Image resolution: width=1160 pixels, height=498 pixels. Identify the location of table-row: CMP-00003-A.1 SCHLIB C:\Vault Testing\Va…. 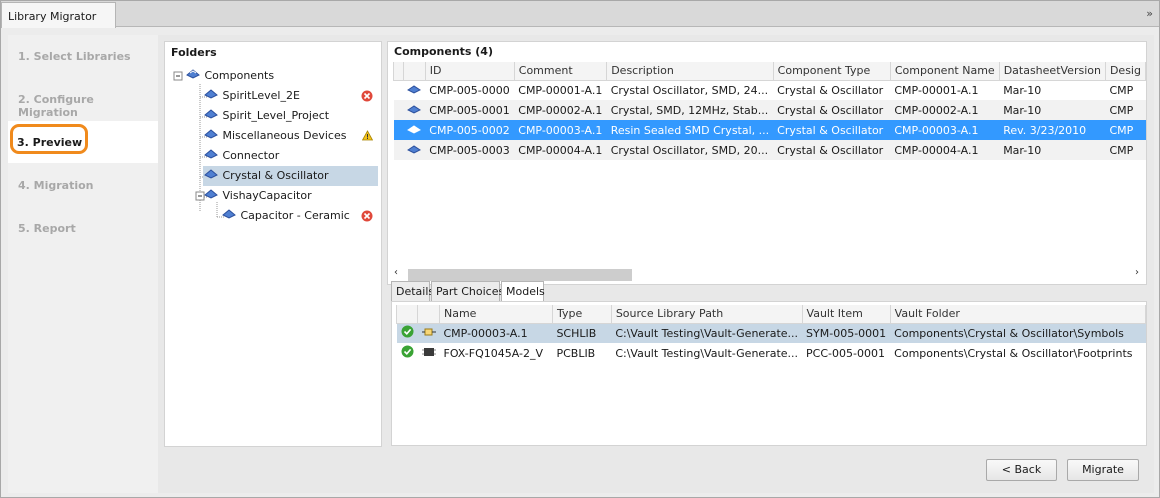
(771, 333).